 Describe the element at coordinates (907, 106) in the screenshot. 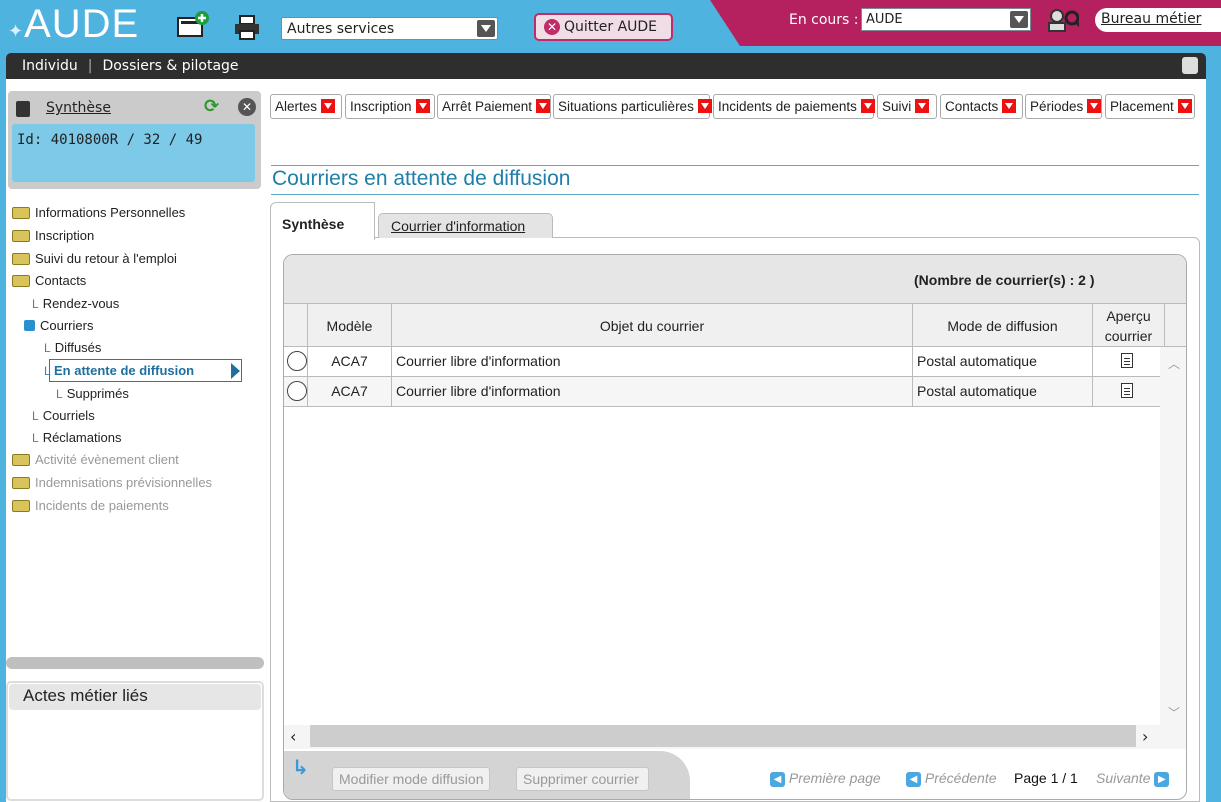

I see `menu-suivi: Suivi` at that location.